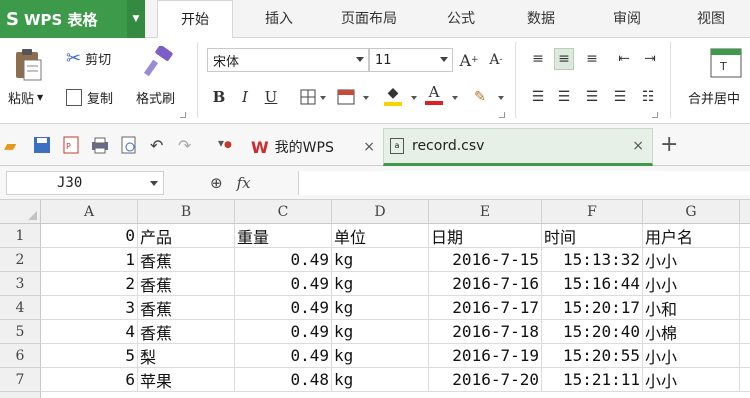 The image size is (750, 398). I want to click on align-middle-icon: ≡, so click(564, 59).